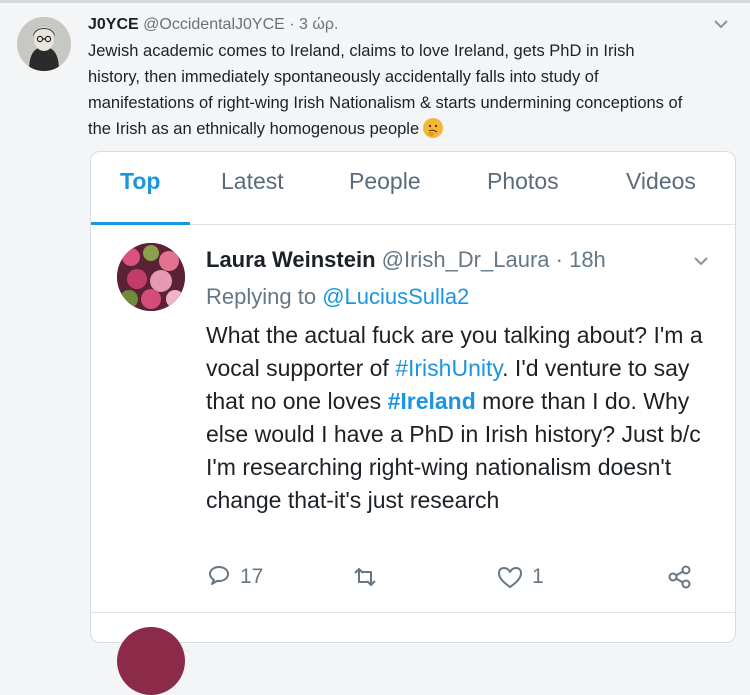 This screenshot has width=750, height=695. I want to click on hashtag-link: #Ireland, so click(432, 401).